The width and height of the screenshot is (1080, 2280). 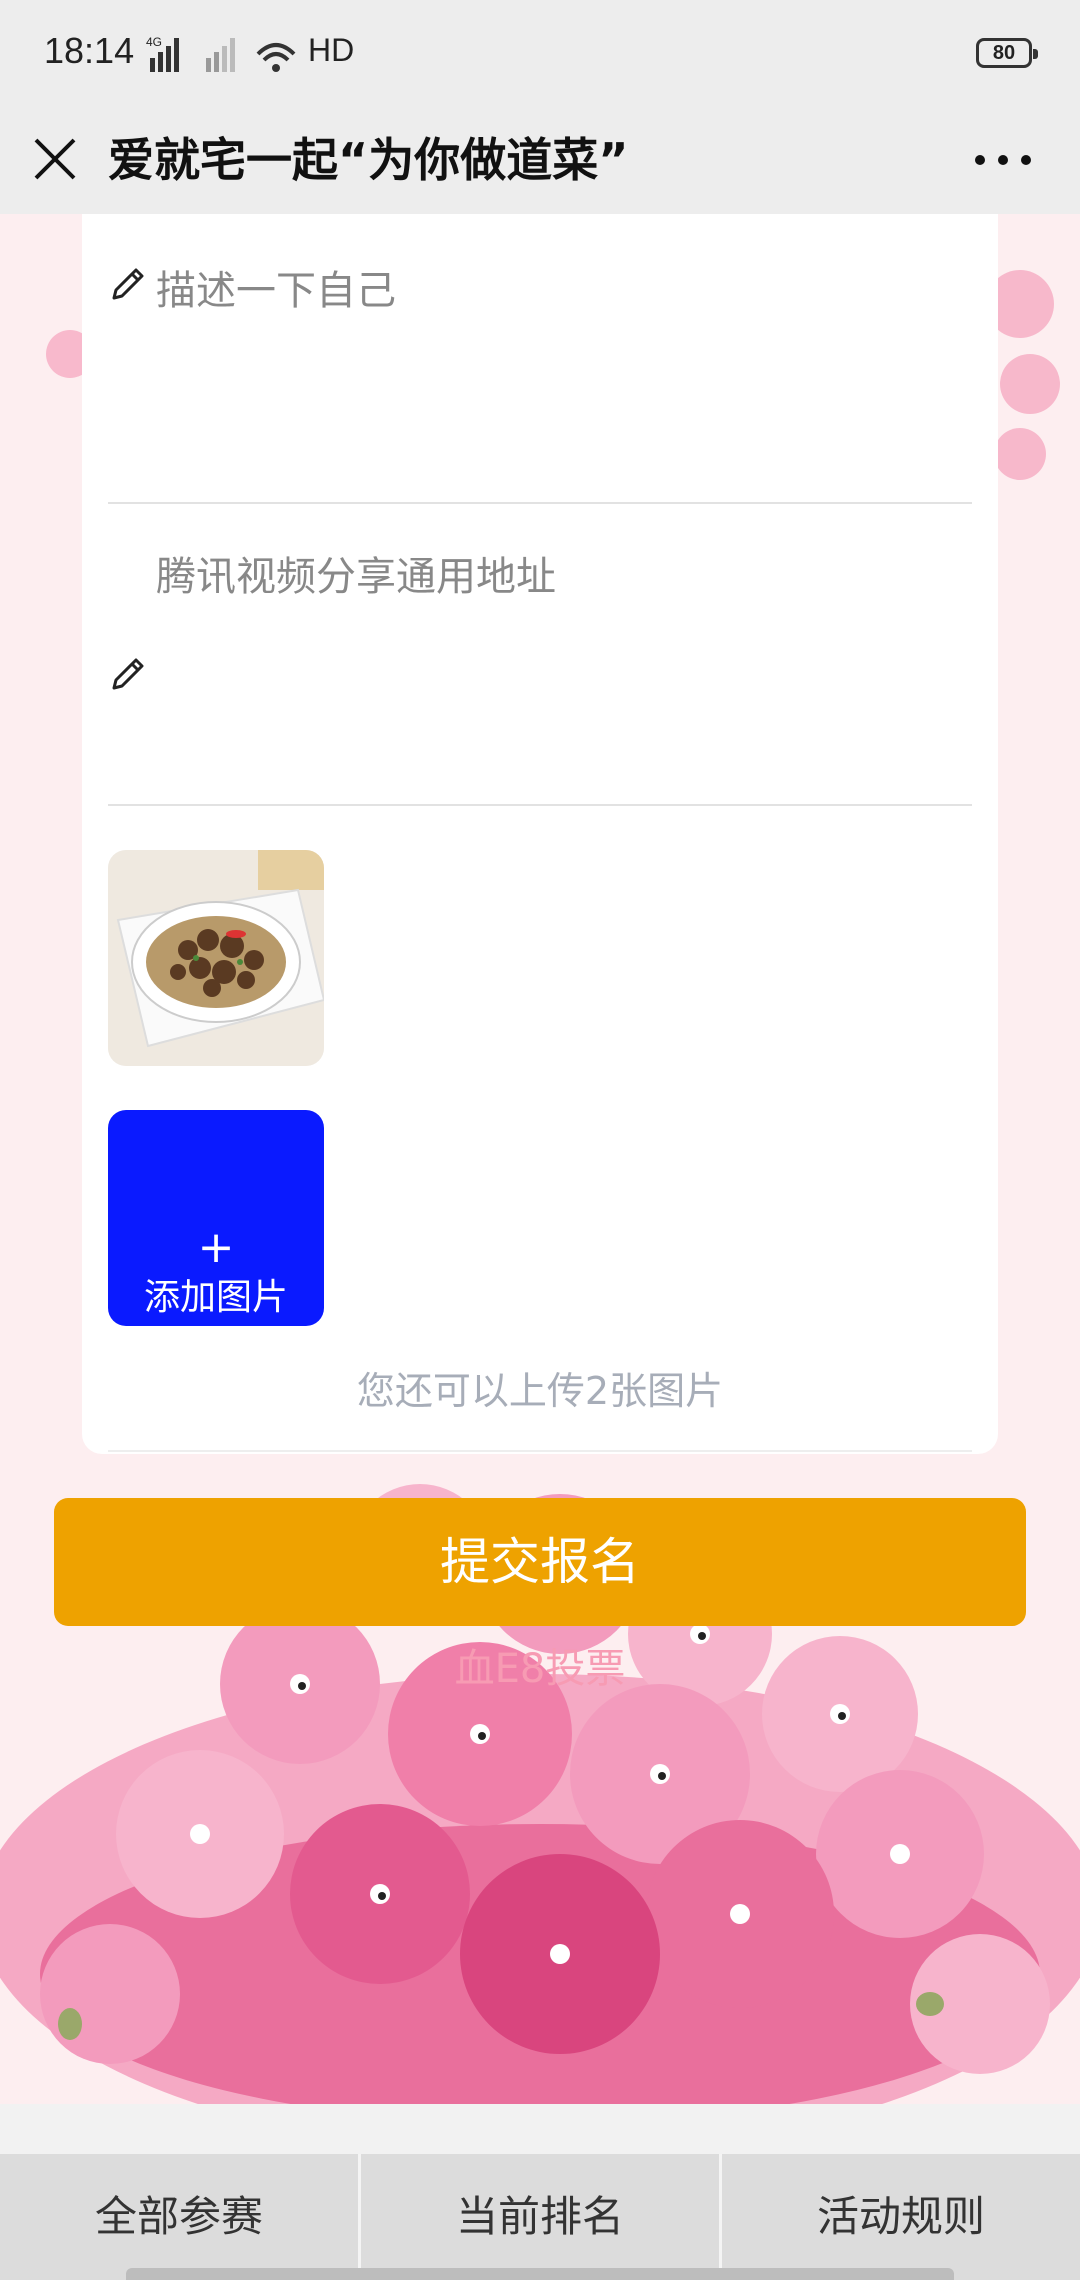 What do you see at coordinates (356, 577) in the screenshot?
I see `video-url-placeholder: 腾讯视频分享通用地址` at bounding box center [356, 577].